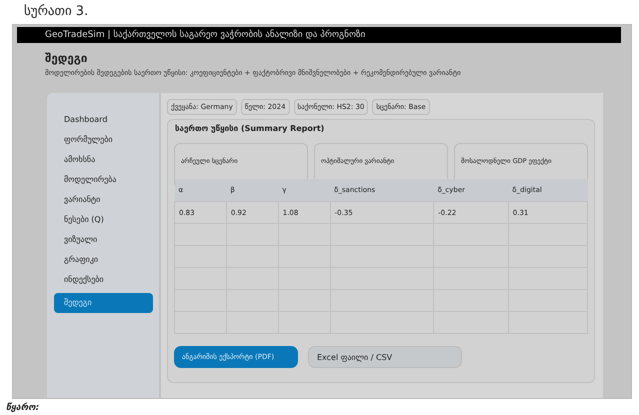 Image resolution: width=639 pixels, height=415 pixels. I want to click on sidebar-item: გრაფიკი, so click(103, 260).